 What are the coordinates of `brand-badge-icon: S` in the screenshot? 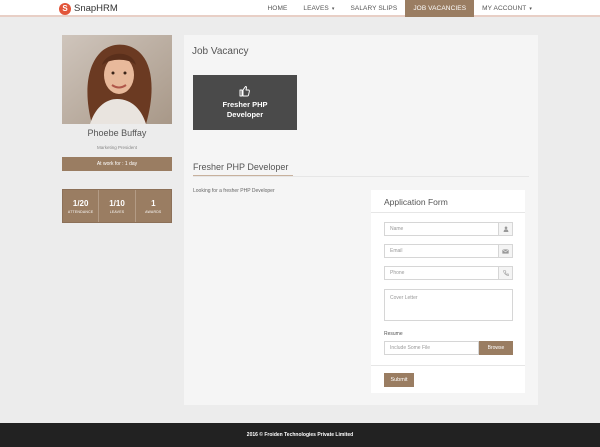 It's located at (65, 8).